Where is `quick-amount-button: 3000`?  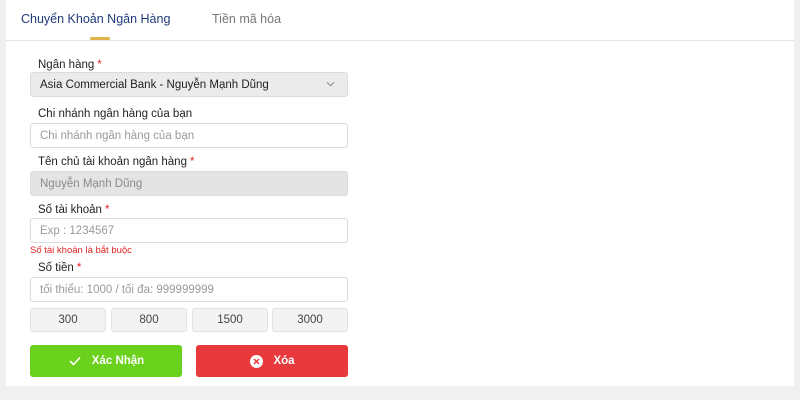 quick-amount-button: 3000 is located at coordinates (310, 320).